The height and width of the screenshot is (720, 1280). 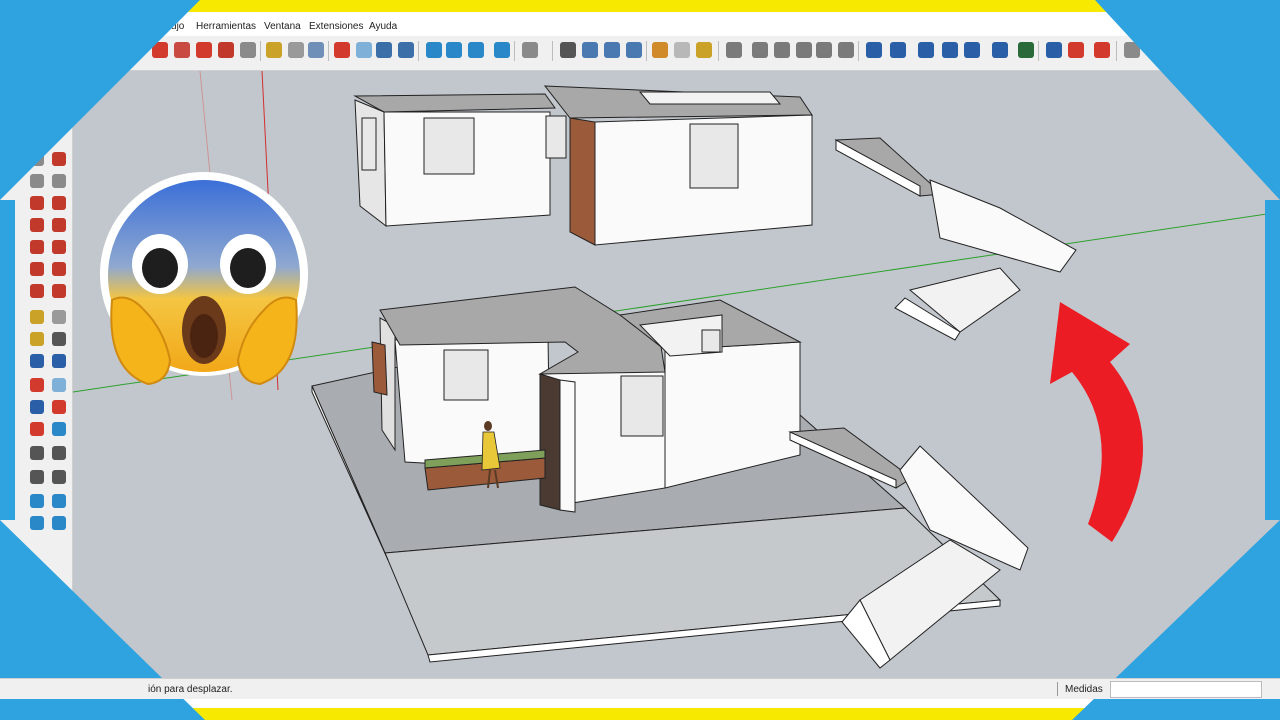 What do you see at coordinates (190, 689) in the screenshot?
I see `status-hint-text: ión para desplazar.` at bounding box center [190, 689].